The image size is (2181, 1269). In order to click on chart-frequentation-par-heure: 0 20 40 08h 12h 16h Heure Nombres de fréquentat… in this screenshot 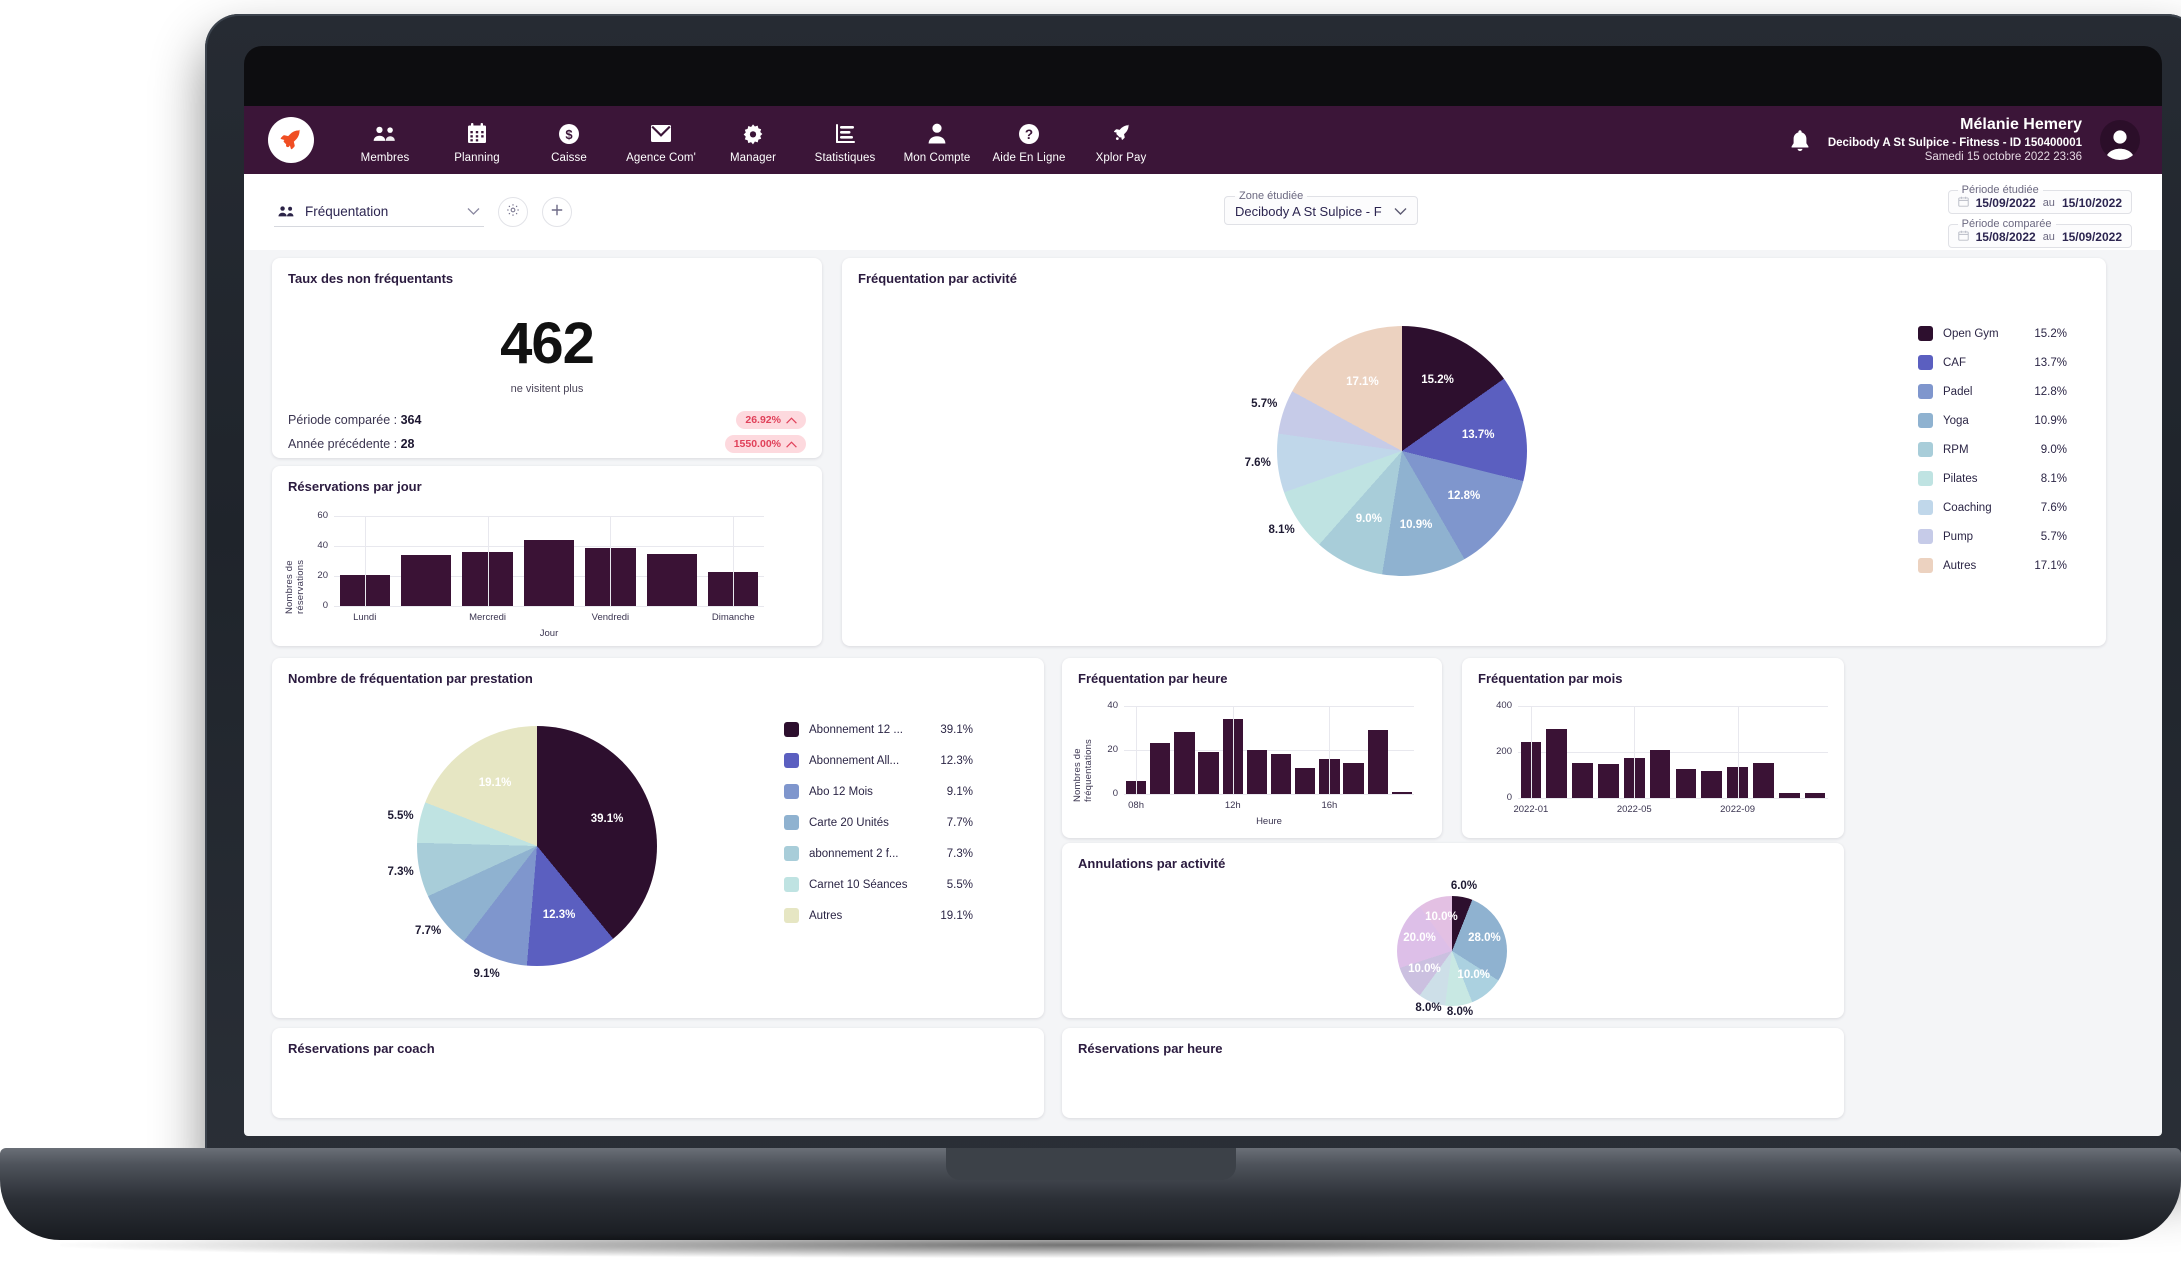, I will do `click(1252, 761)`.